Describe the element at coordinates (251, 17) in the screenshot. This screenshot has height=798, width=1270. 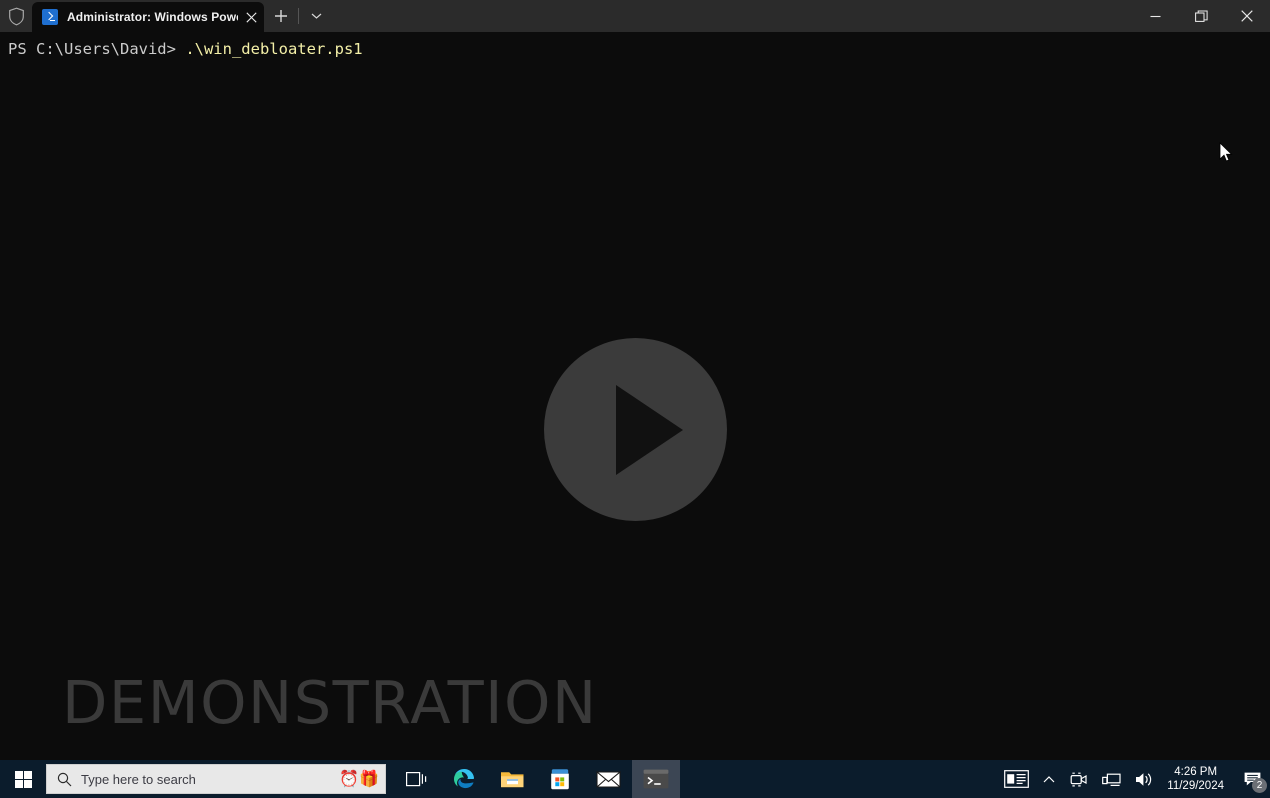
I see `close-tab-button` at that location.